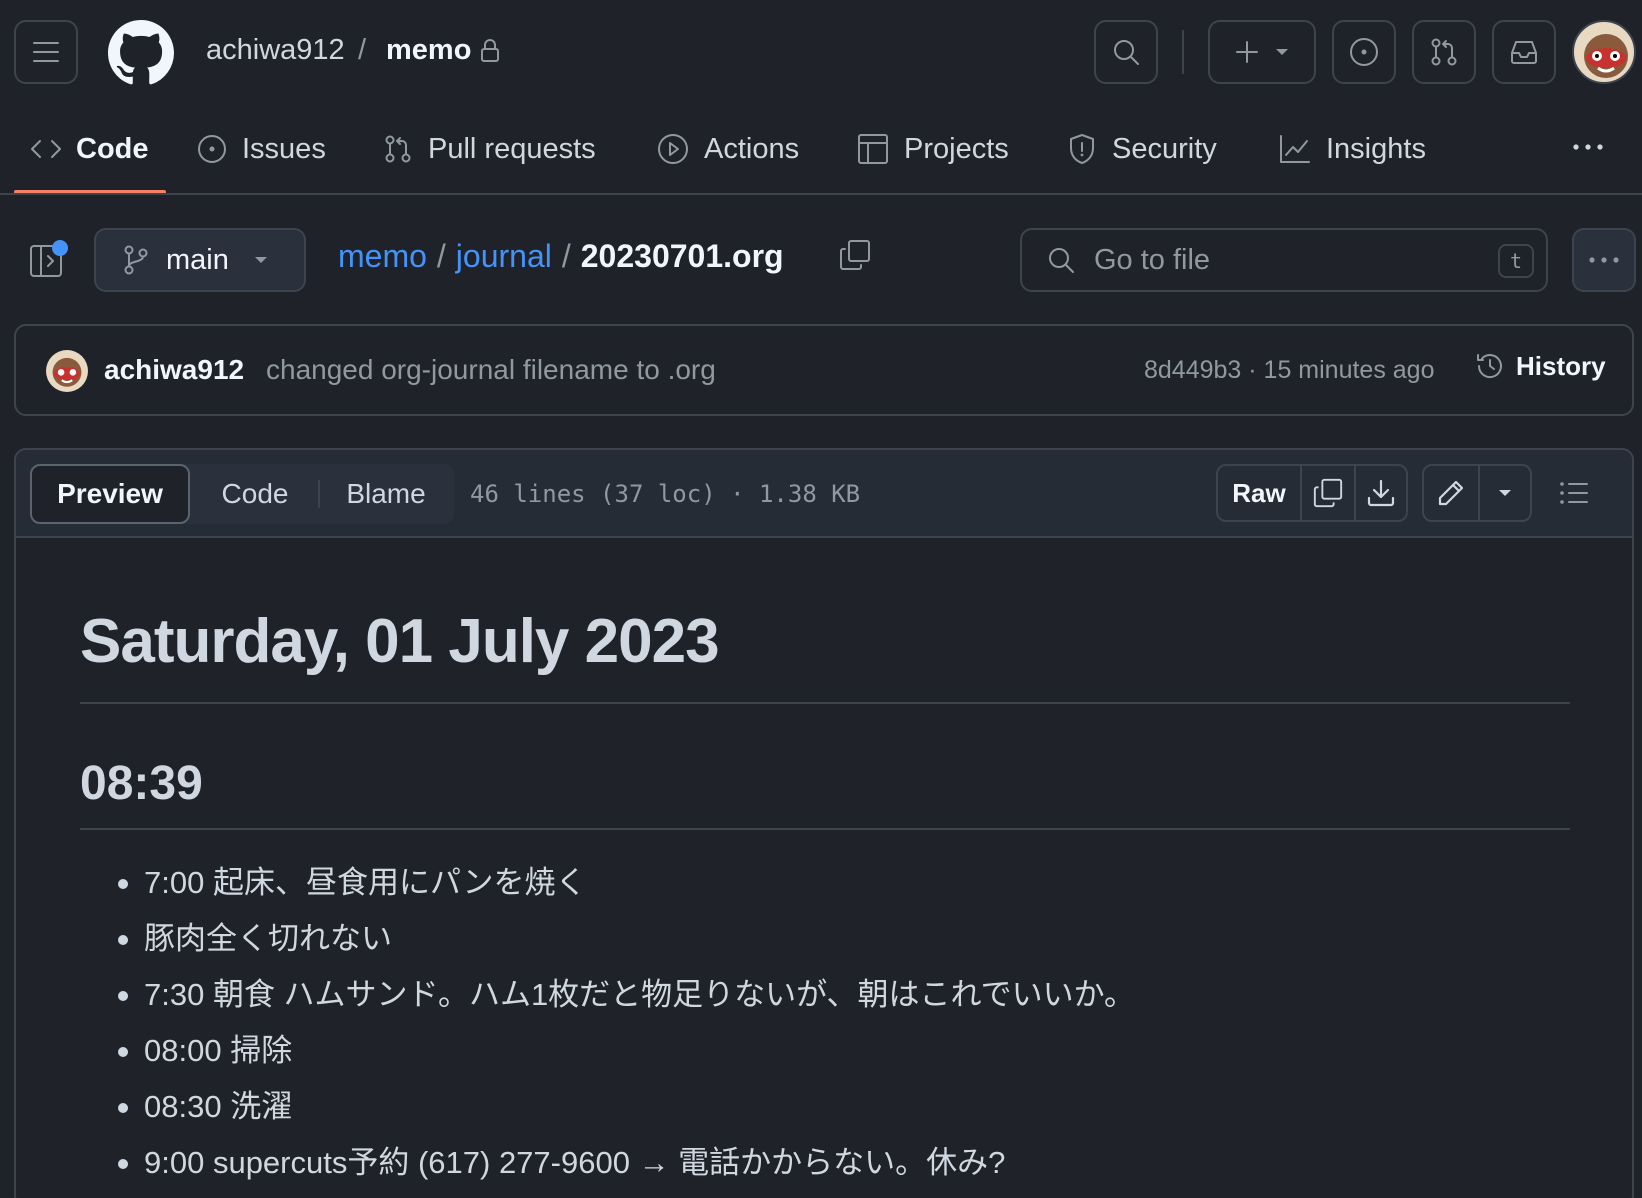  What do you see at coordinates (752, 148) in the screenshot?
I see `tab-actions-label: Actions` at bounding box center [752, 148].